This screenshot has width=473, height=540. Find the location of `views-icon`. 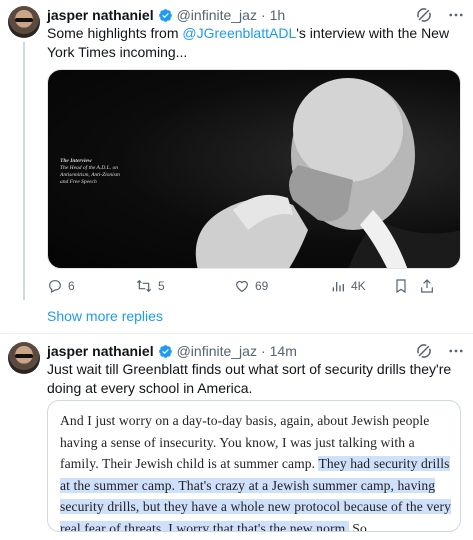

views-icon is located at coordinates (338, 287).